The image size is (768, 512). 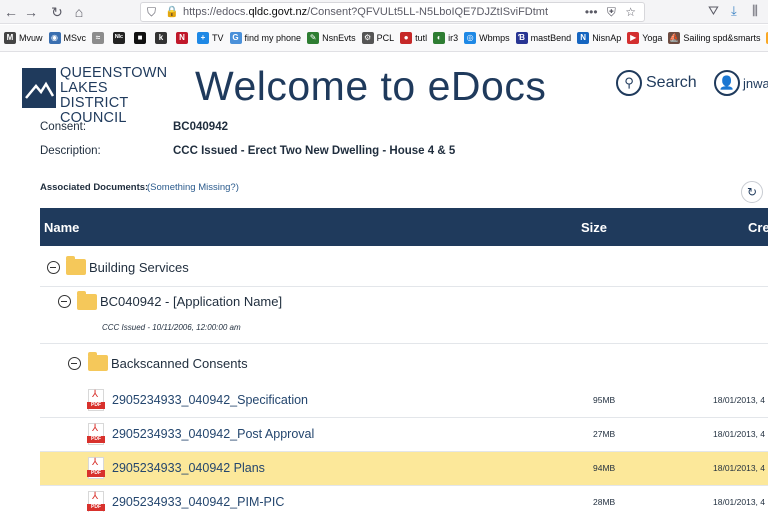 I want to click on bookmark-favicon-icon: ⚙, so click(x=367, y=38).